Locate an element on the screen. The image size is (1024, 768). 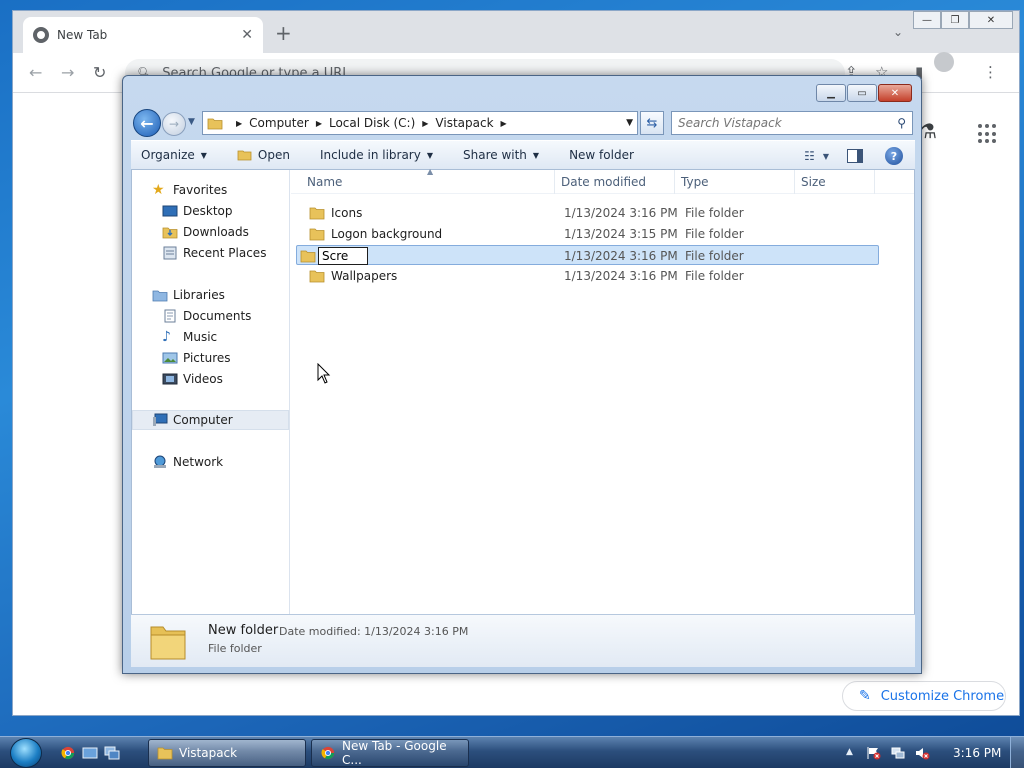
nav-desktop-label: Desktop is located at coordinates (208, 211).